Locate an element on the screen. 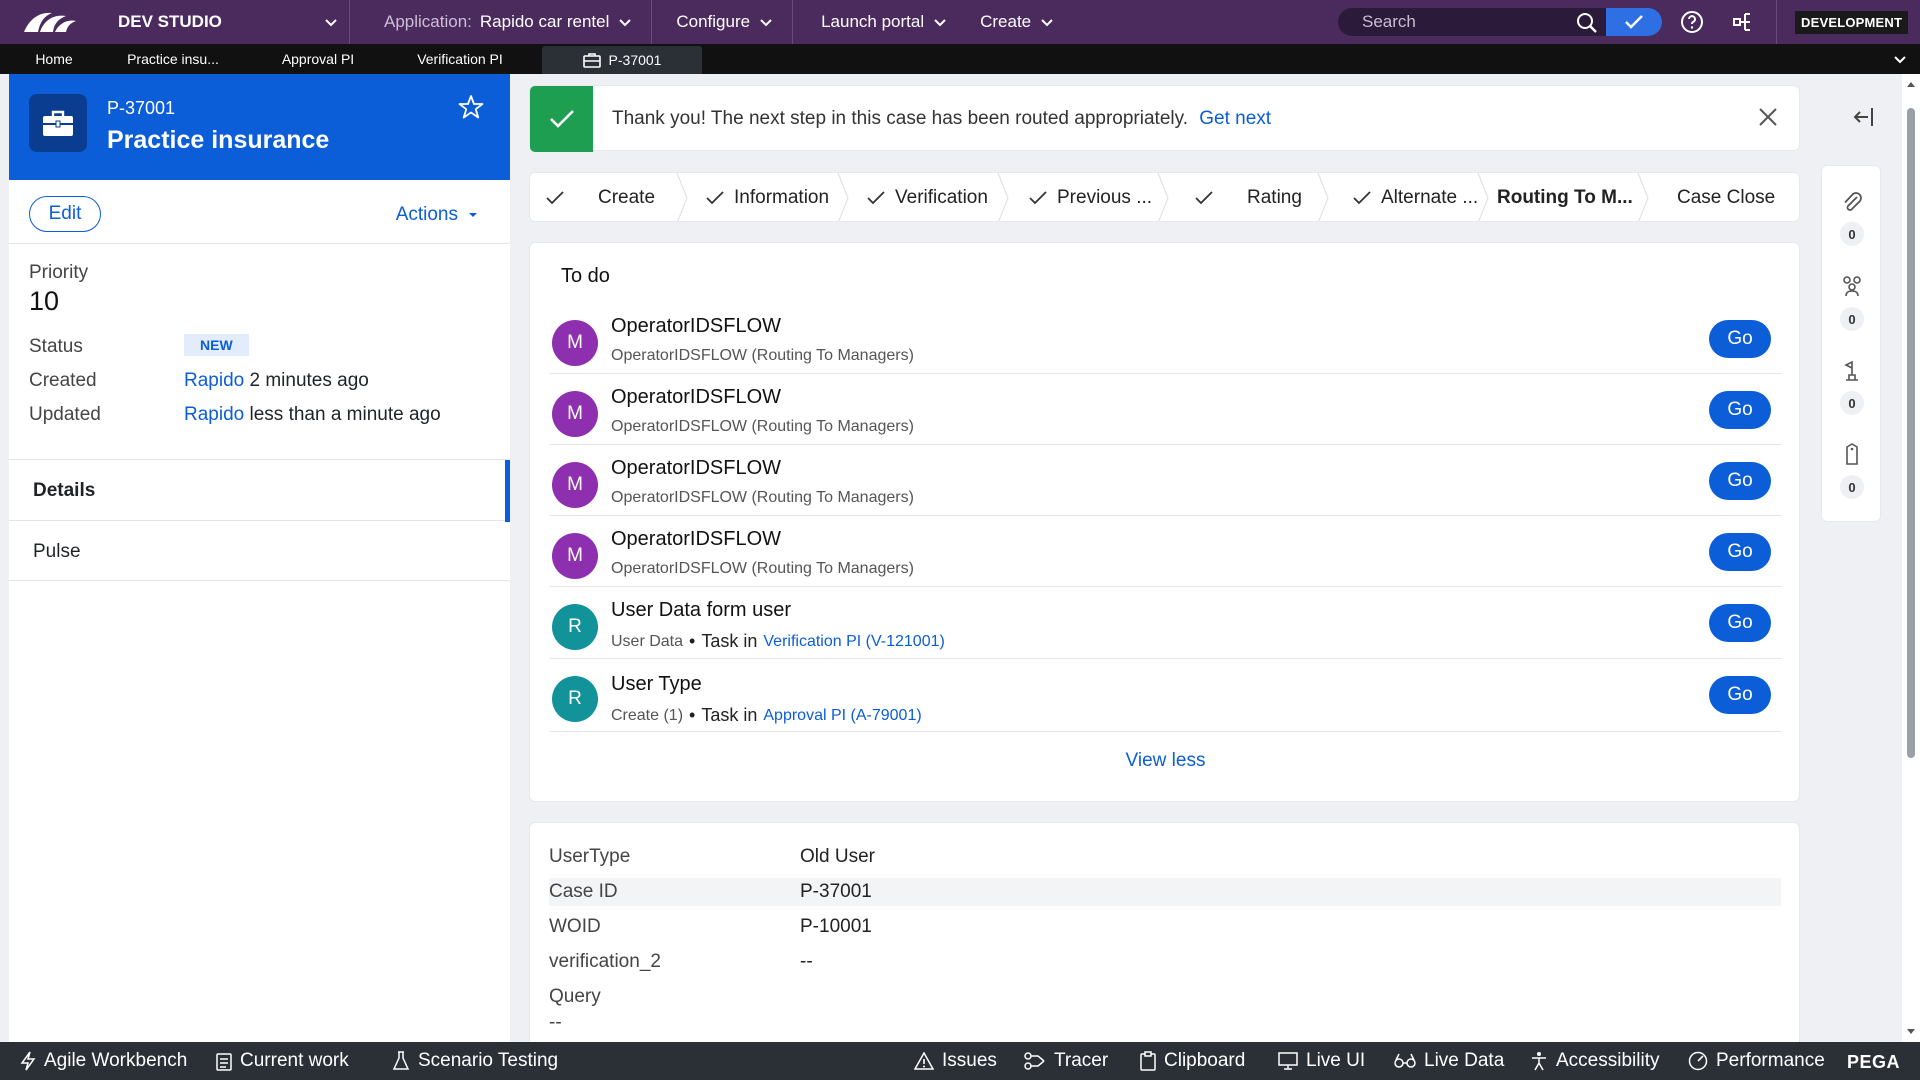 This screenshot has width=1920, height=1080. followers-icon is located at coordinates (1852, 286).